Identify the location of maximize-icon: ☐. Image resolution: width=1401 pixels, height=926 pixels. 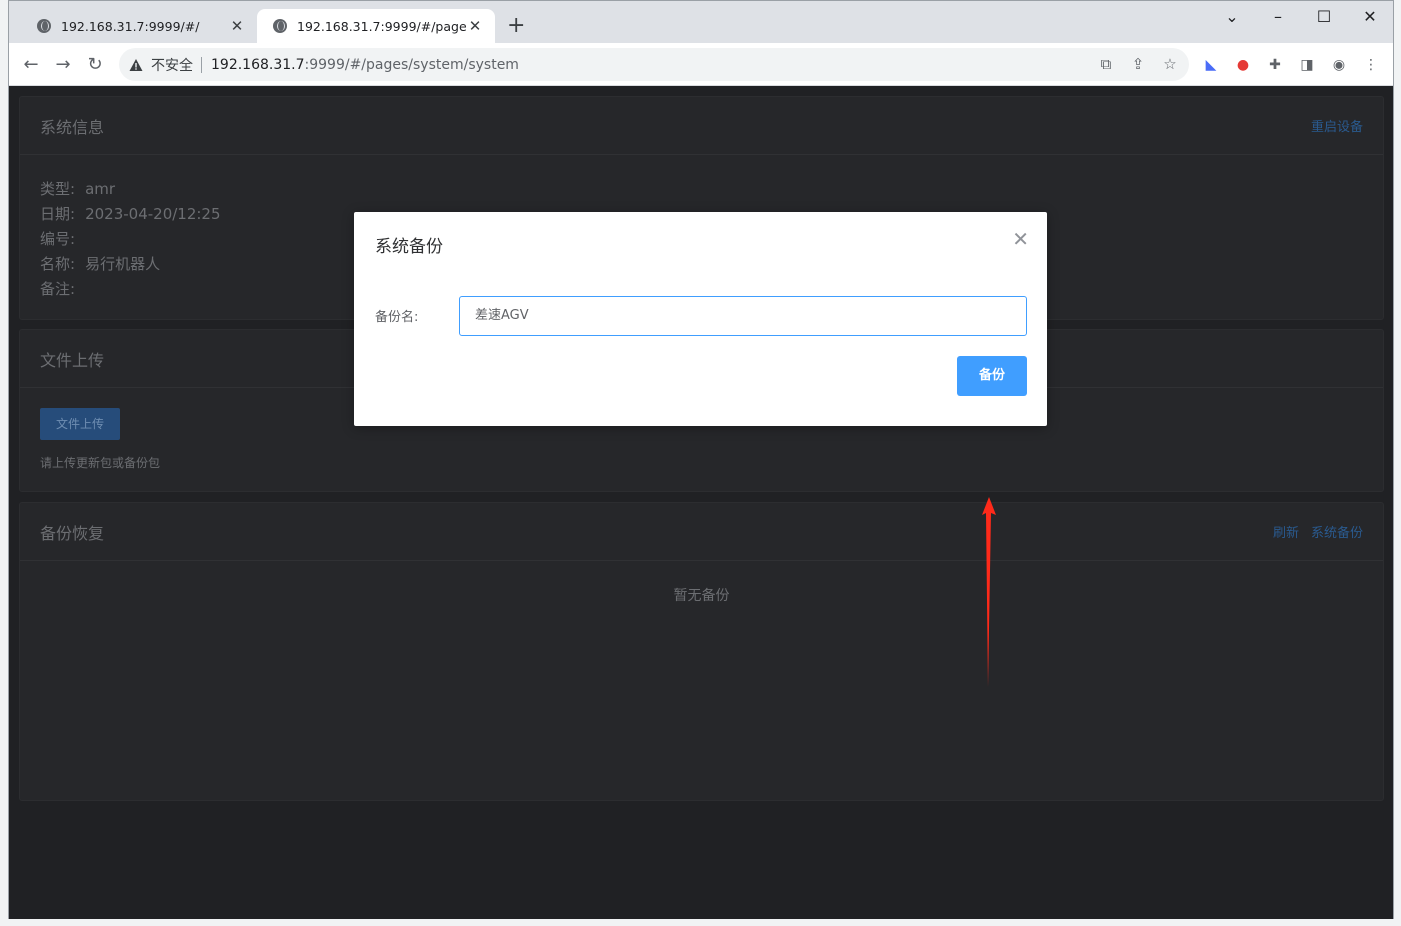
(1324, 17).